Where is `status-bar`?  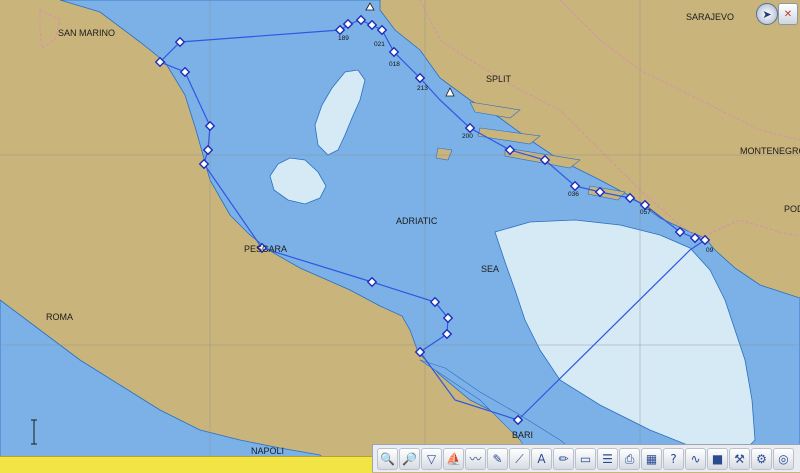 status-bar is located at coordinates (186, 464).